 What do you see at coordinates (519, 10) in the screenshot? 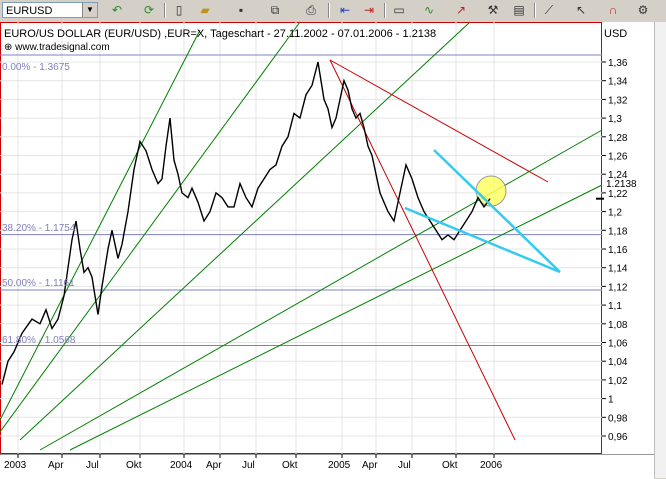
I see `properties-icon: ▤` at bounding box center [519, 10].